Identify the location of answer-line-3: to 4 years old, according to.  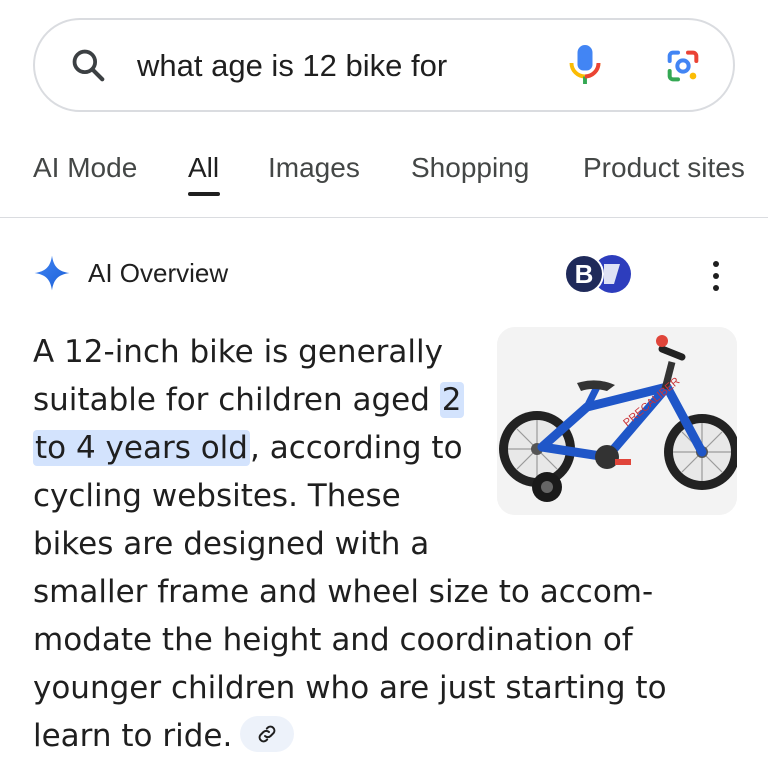
(383, 448).